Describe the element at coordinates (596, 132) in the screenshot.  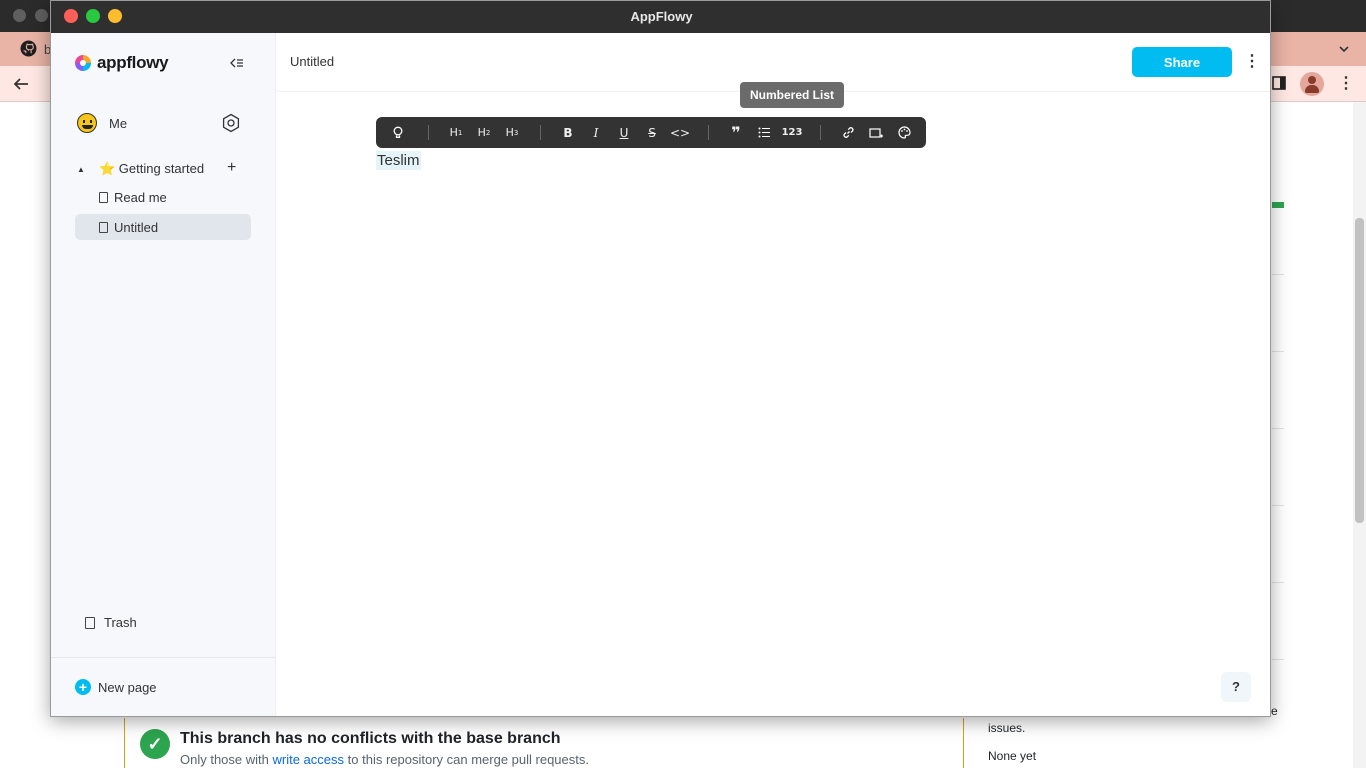
I see `italic-button: I` at that location.